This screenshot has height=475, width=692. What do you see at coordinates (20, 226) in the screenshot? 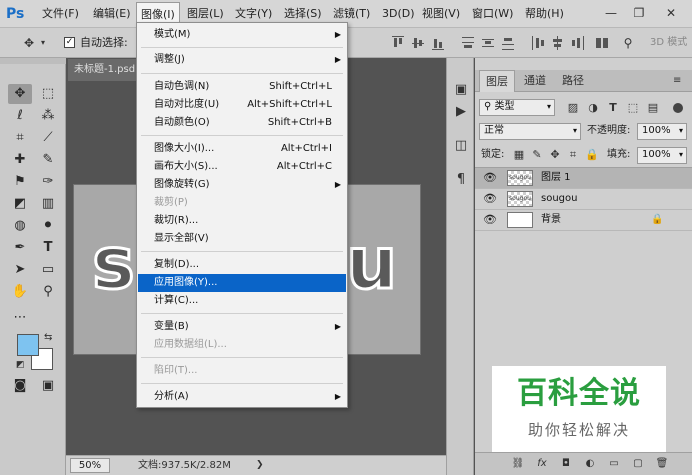
I see `blur-tool-icon: ◍` at bounding box center [20, 226].